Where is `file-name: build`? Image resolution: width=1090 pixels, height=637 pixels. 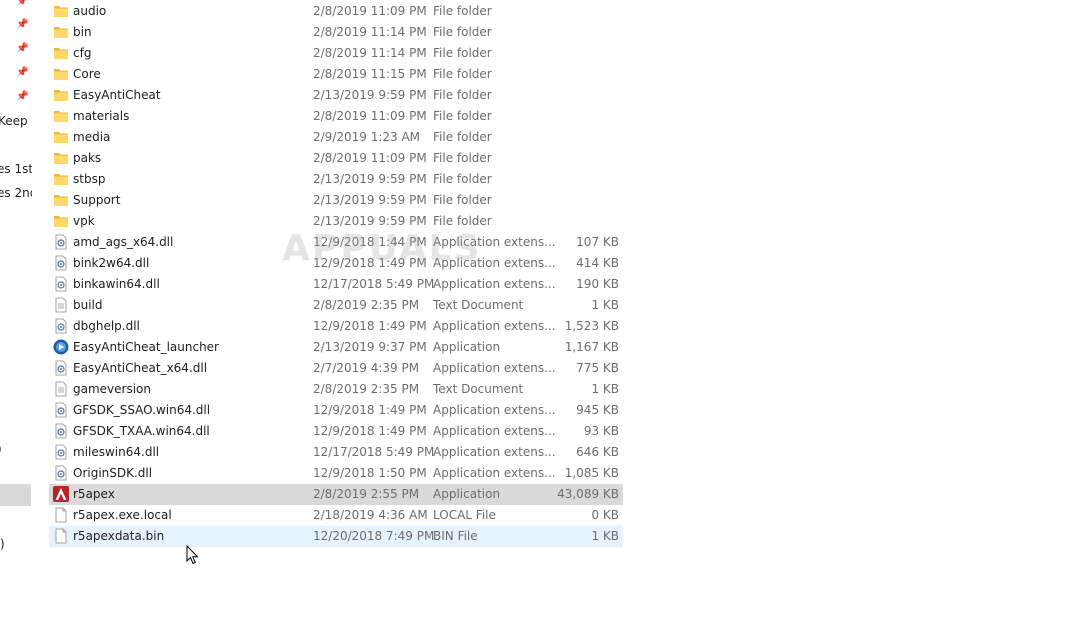
file-name: build is located at coordinates (88, 305).